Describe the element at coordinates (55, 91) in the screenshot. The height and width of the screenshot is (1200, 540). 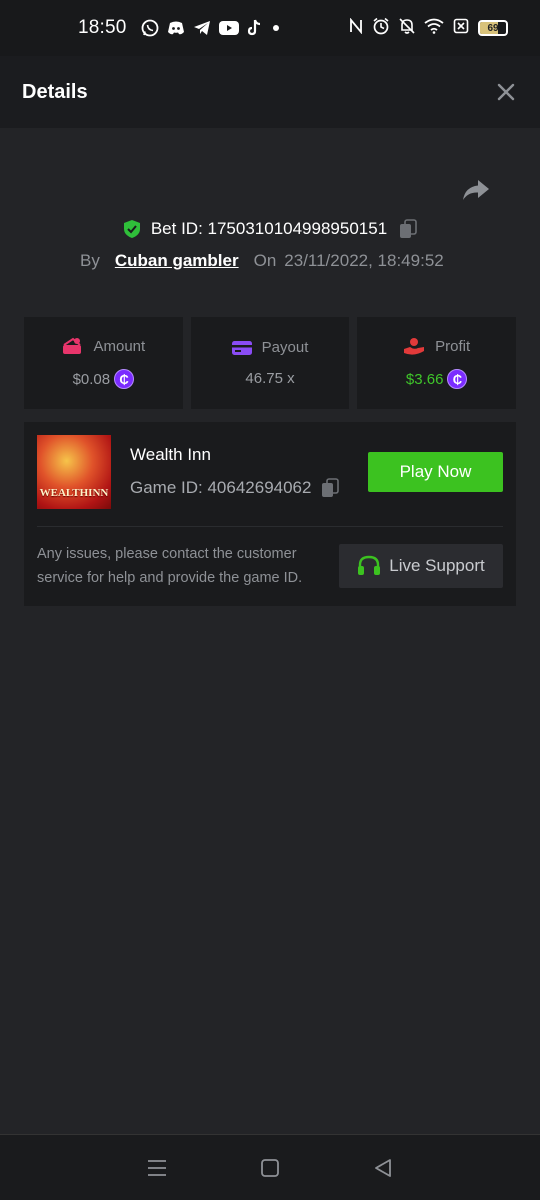
I see `page-title: Details` at that location.